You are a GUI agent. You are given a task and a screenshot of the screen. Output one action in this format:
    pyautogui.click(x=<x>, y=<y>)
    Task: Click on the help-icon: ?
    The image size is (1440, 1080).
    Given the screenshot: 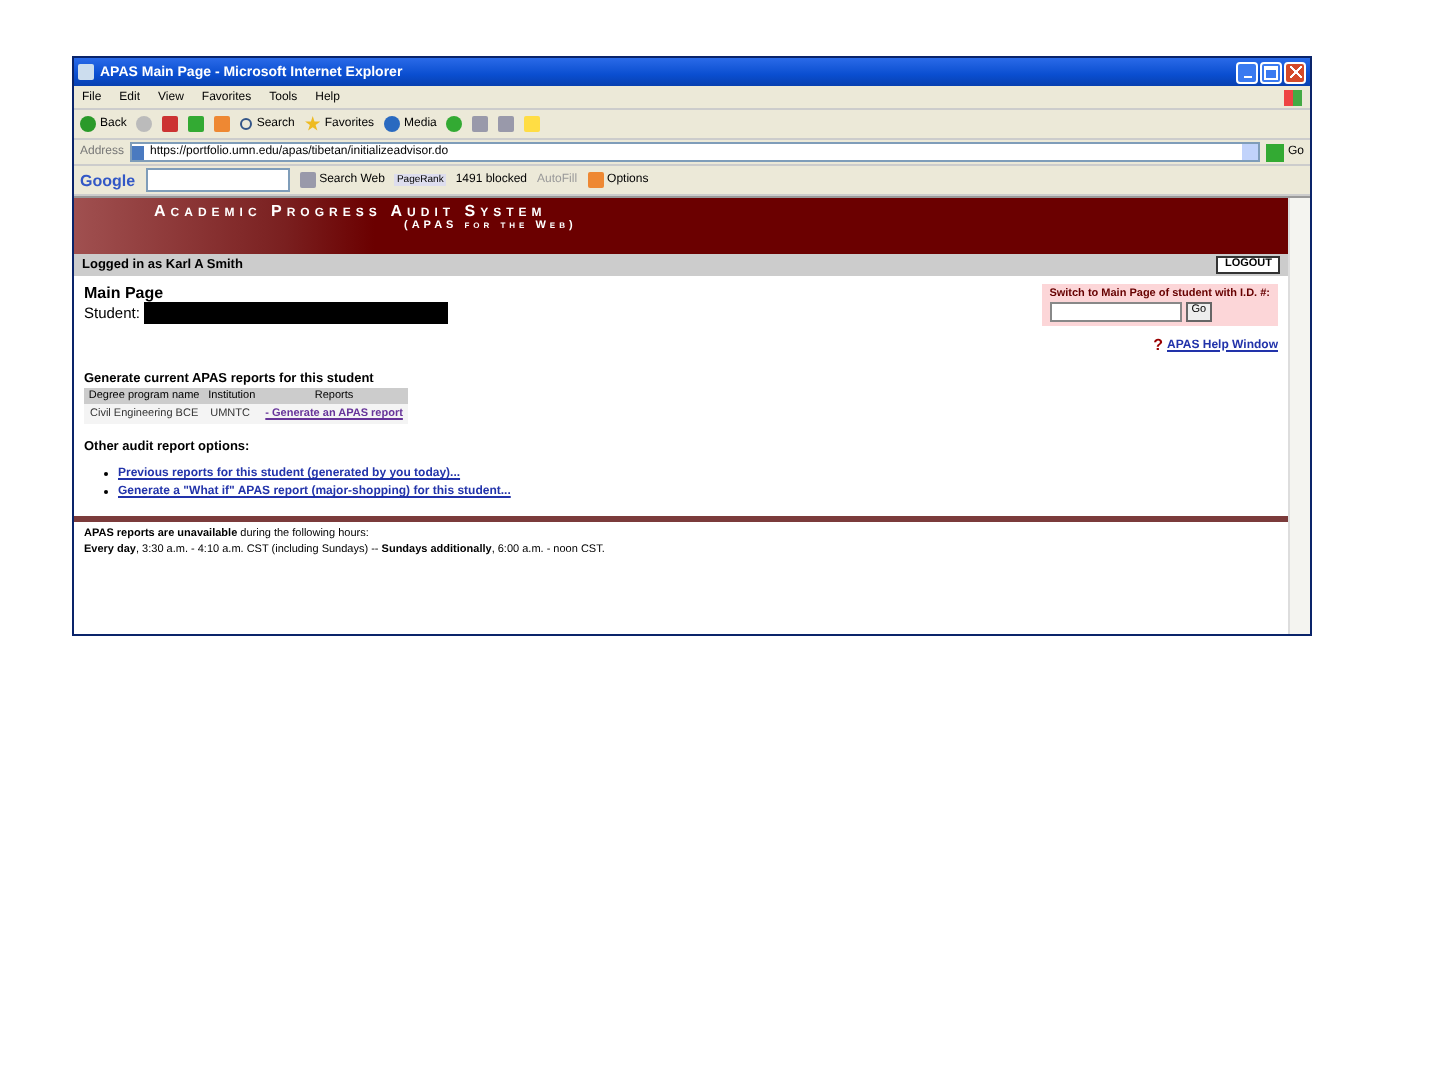 What is the action you would take?
    pyautogui.click(x=1158, y=345)
    